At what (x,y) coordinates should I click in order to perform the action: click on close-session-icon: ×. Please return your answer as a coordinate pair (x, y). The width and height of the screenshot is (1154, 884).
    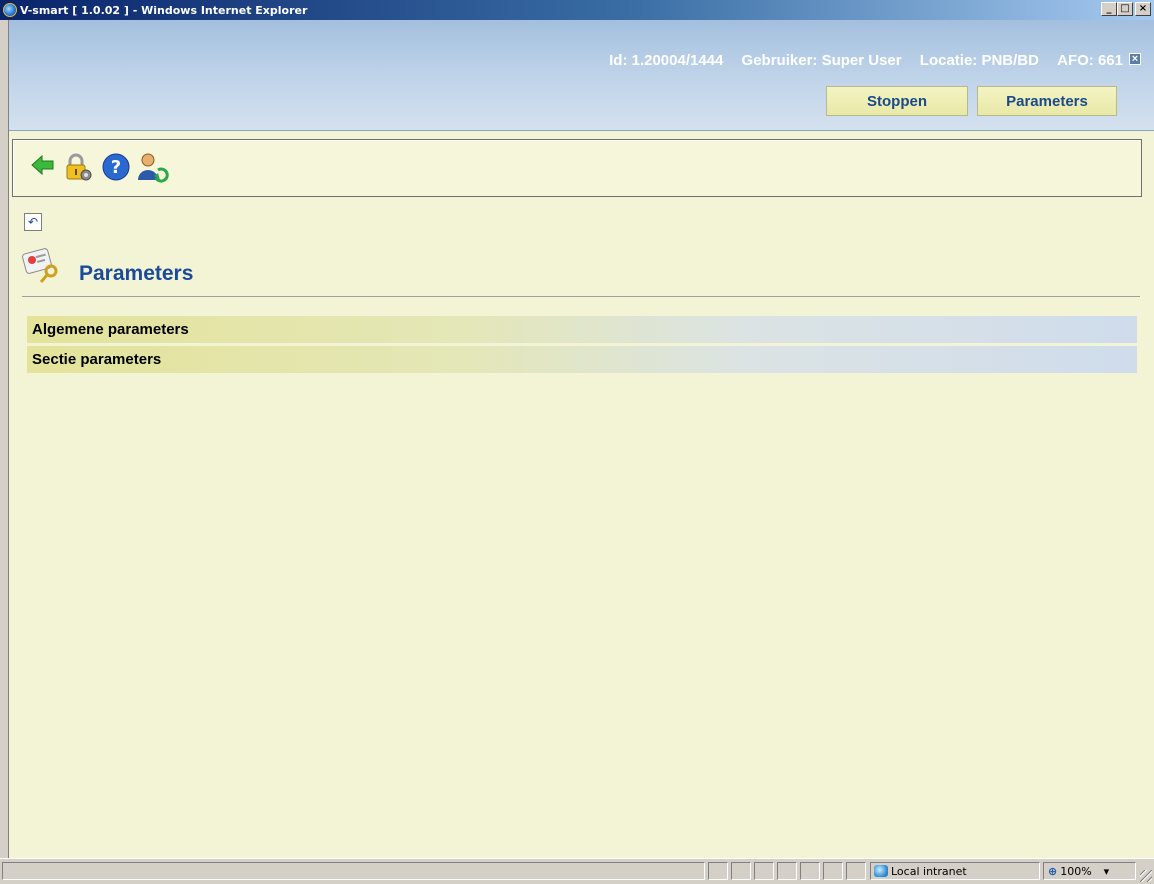
    Looking at the image, I should click on (1135, 59).